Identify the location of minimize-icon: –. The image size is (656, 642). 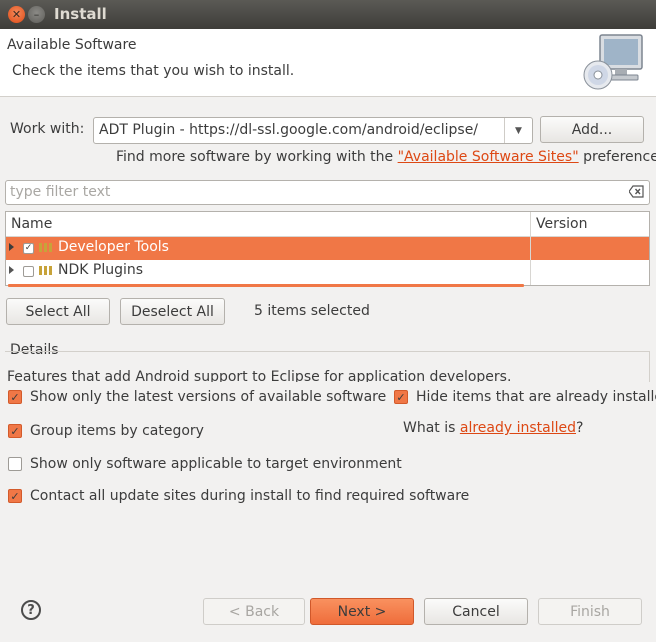
(36, 14).